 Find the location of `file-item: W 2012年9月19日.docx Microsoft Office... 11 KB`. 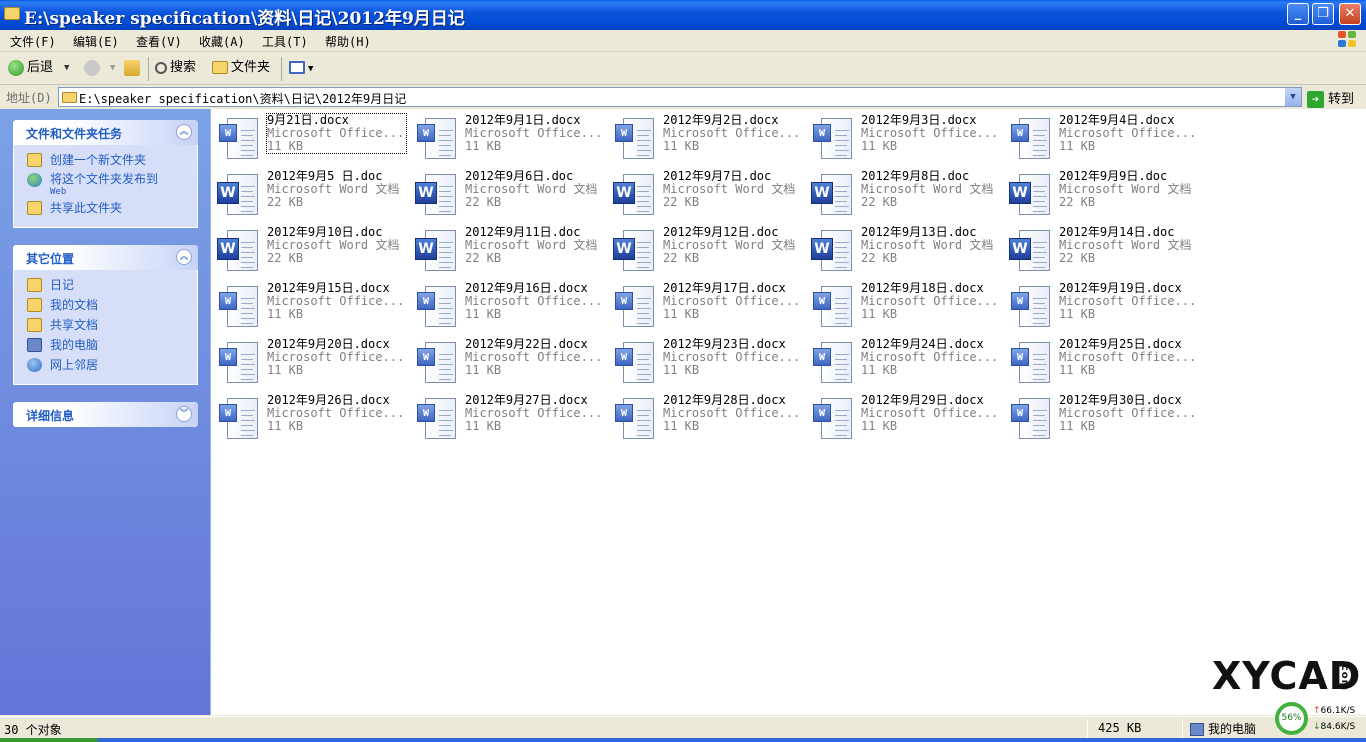

file-item: W 2012年9月19日.docx Microsoft Office... 11 KB is located at coordinates (1100, 307).